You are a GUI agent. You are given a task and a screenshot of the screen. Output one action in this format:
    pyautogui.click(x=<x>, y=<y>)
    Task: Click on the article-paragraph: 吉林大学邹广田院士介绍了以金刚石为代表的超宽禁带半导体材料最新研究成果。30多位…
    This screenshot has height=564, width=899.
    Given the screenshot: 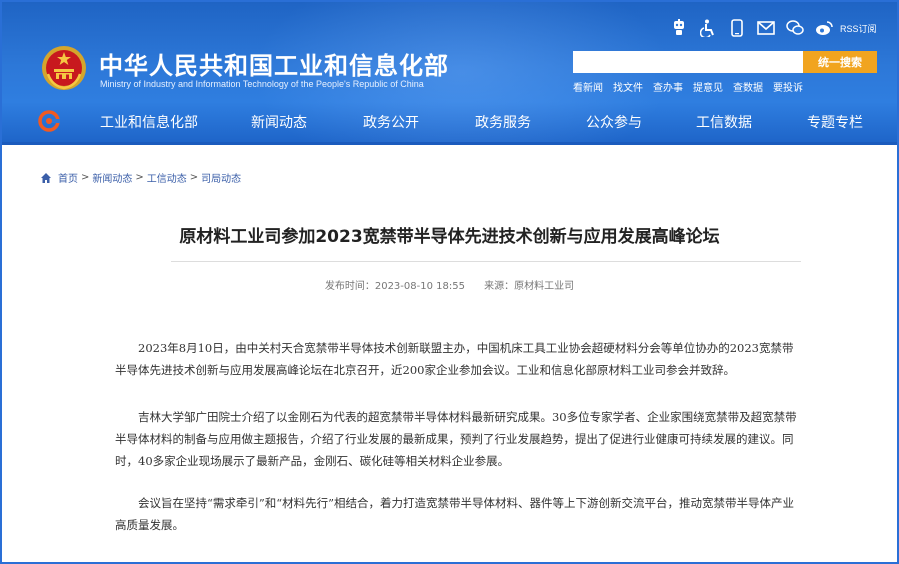 What is the action you would take?
    pyautogui.click(x=456, y=439)
    